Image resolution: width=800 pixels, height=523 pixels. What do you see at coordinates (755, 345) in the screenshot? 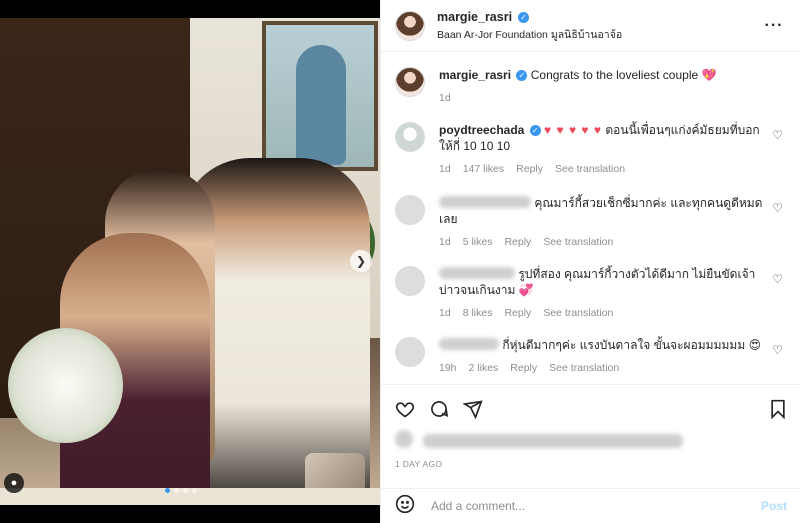
I see `comment-emoji: 😍` at bounding box center [755, 345].